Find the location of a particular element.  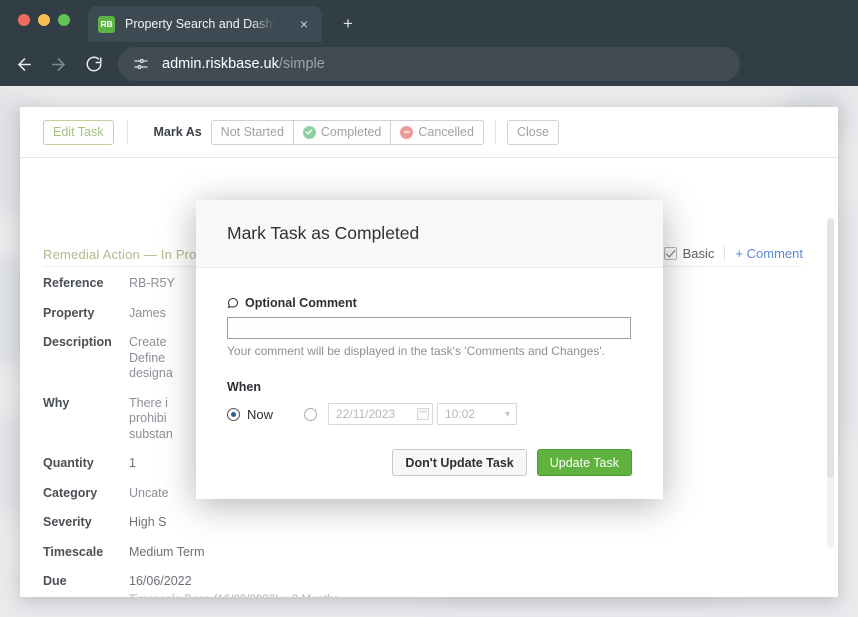

window-controls is located at coordinates (44, 20).